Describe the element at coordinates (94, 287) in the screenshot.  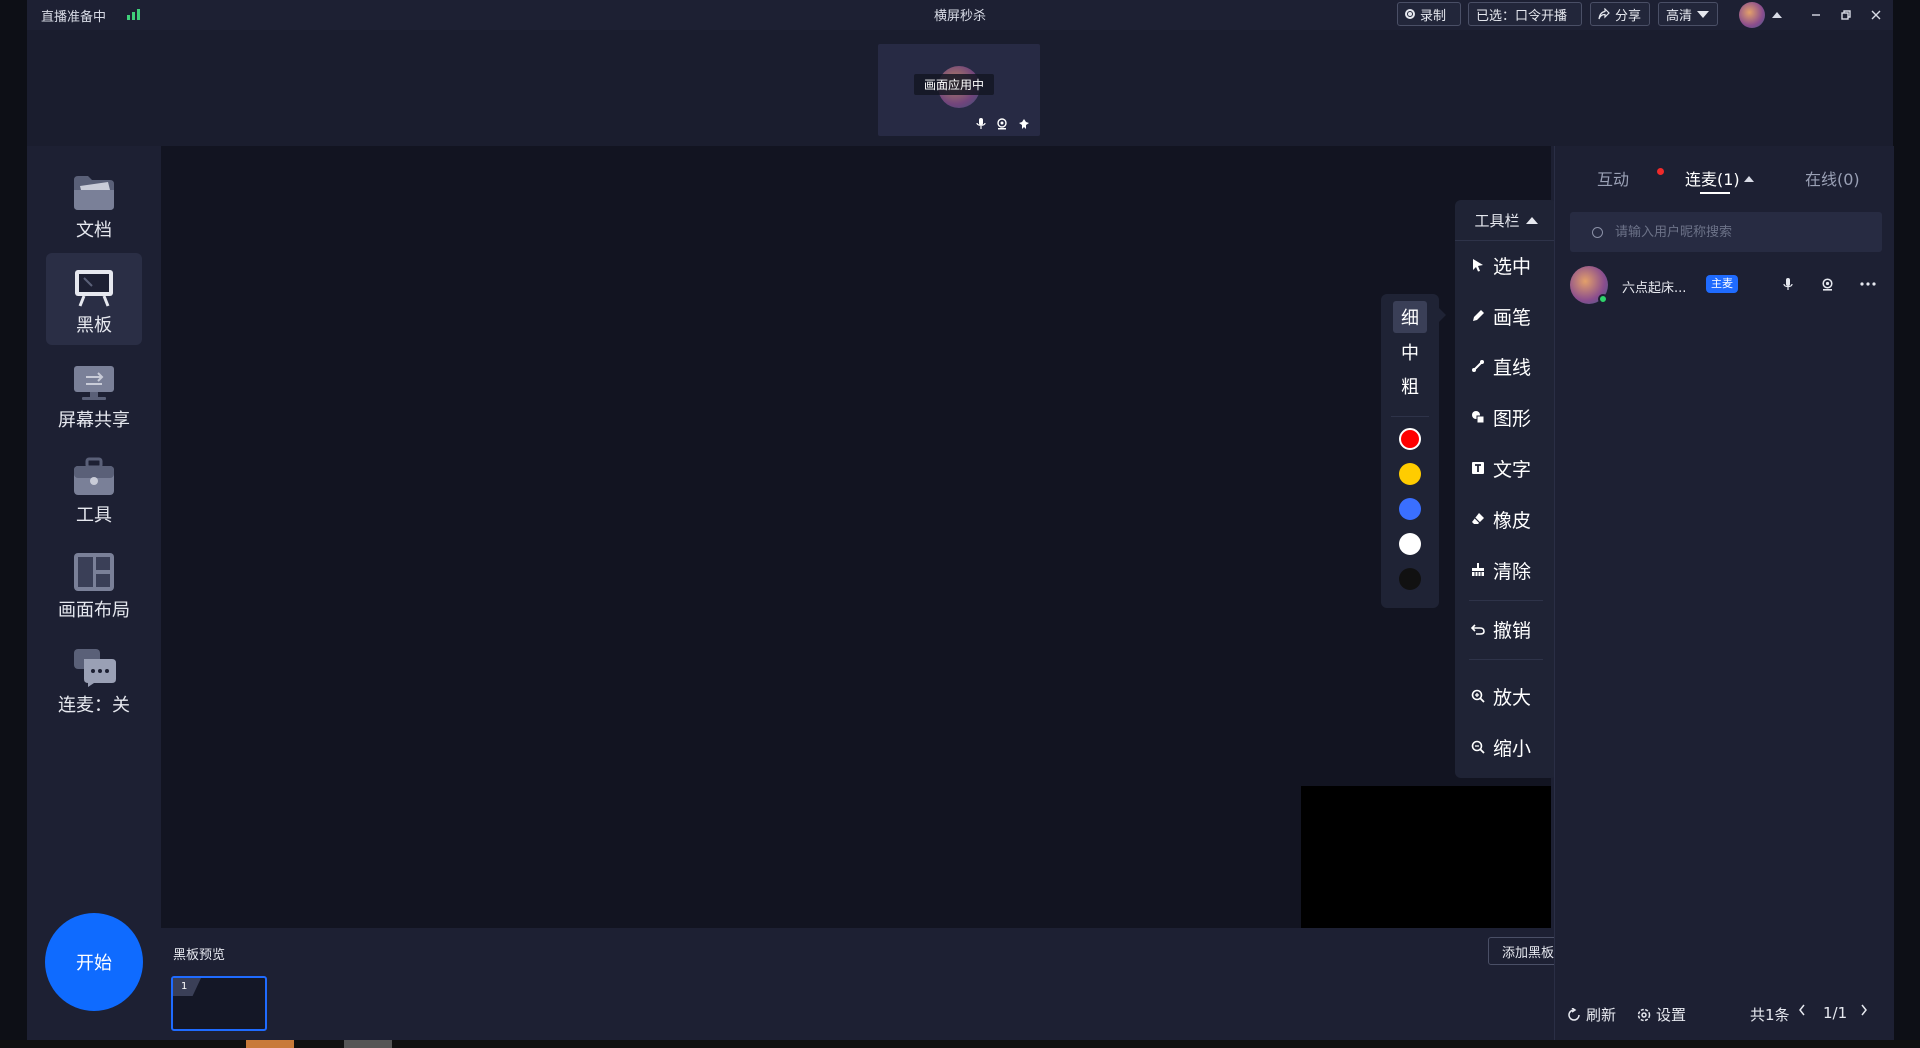
I see `blackboard-icon` at that location.